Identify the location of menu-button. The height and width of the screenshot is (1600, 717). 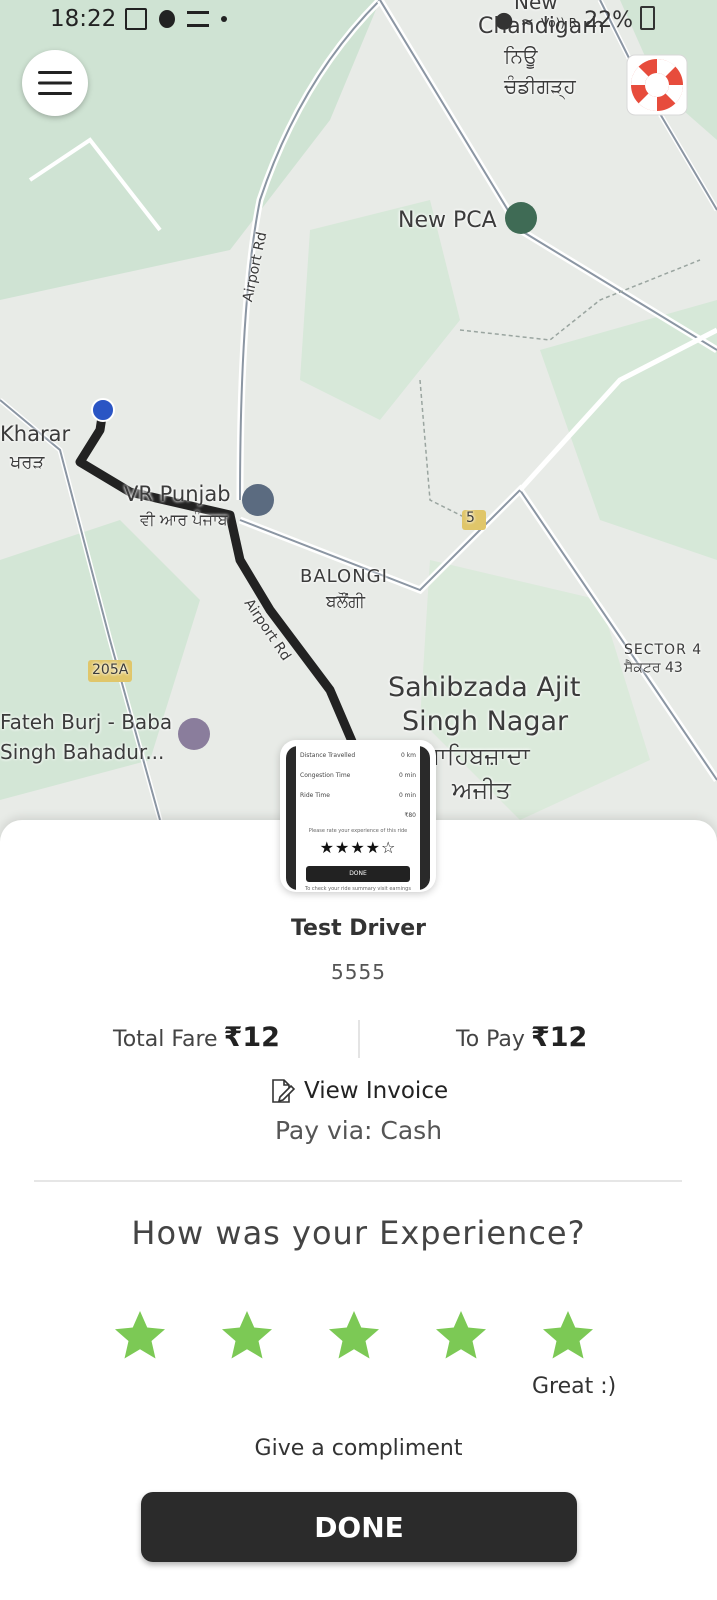
(55, 83).